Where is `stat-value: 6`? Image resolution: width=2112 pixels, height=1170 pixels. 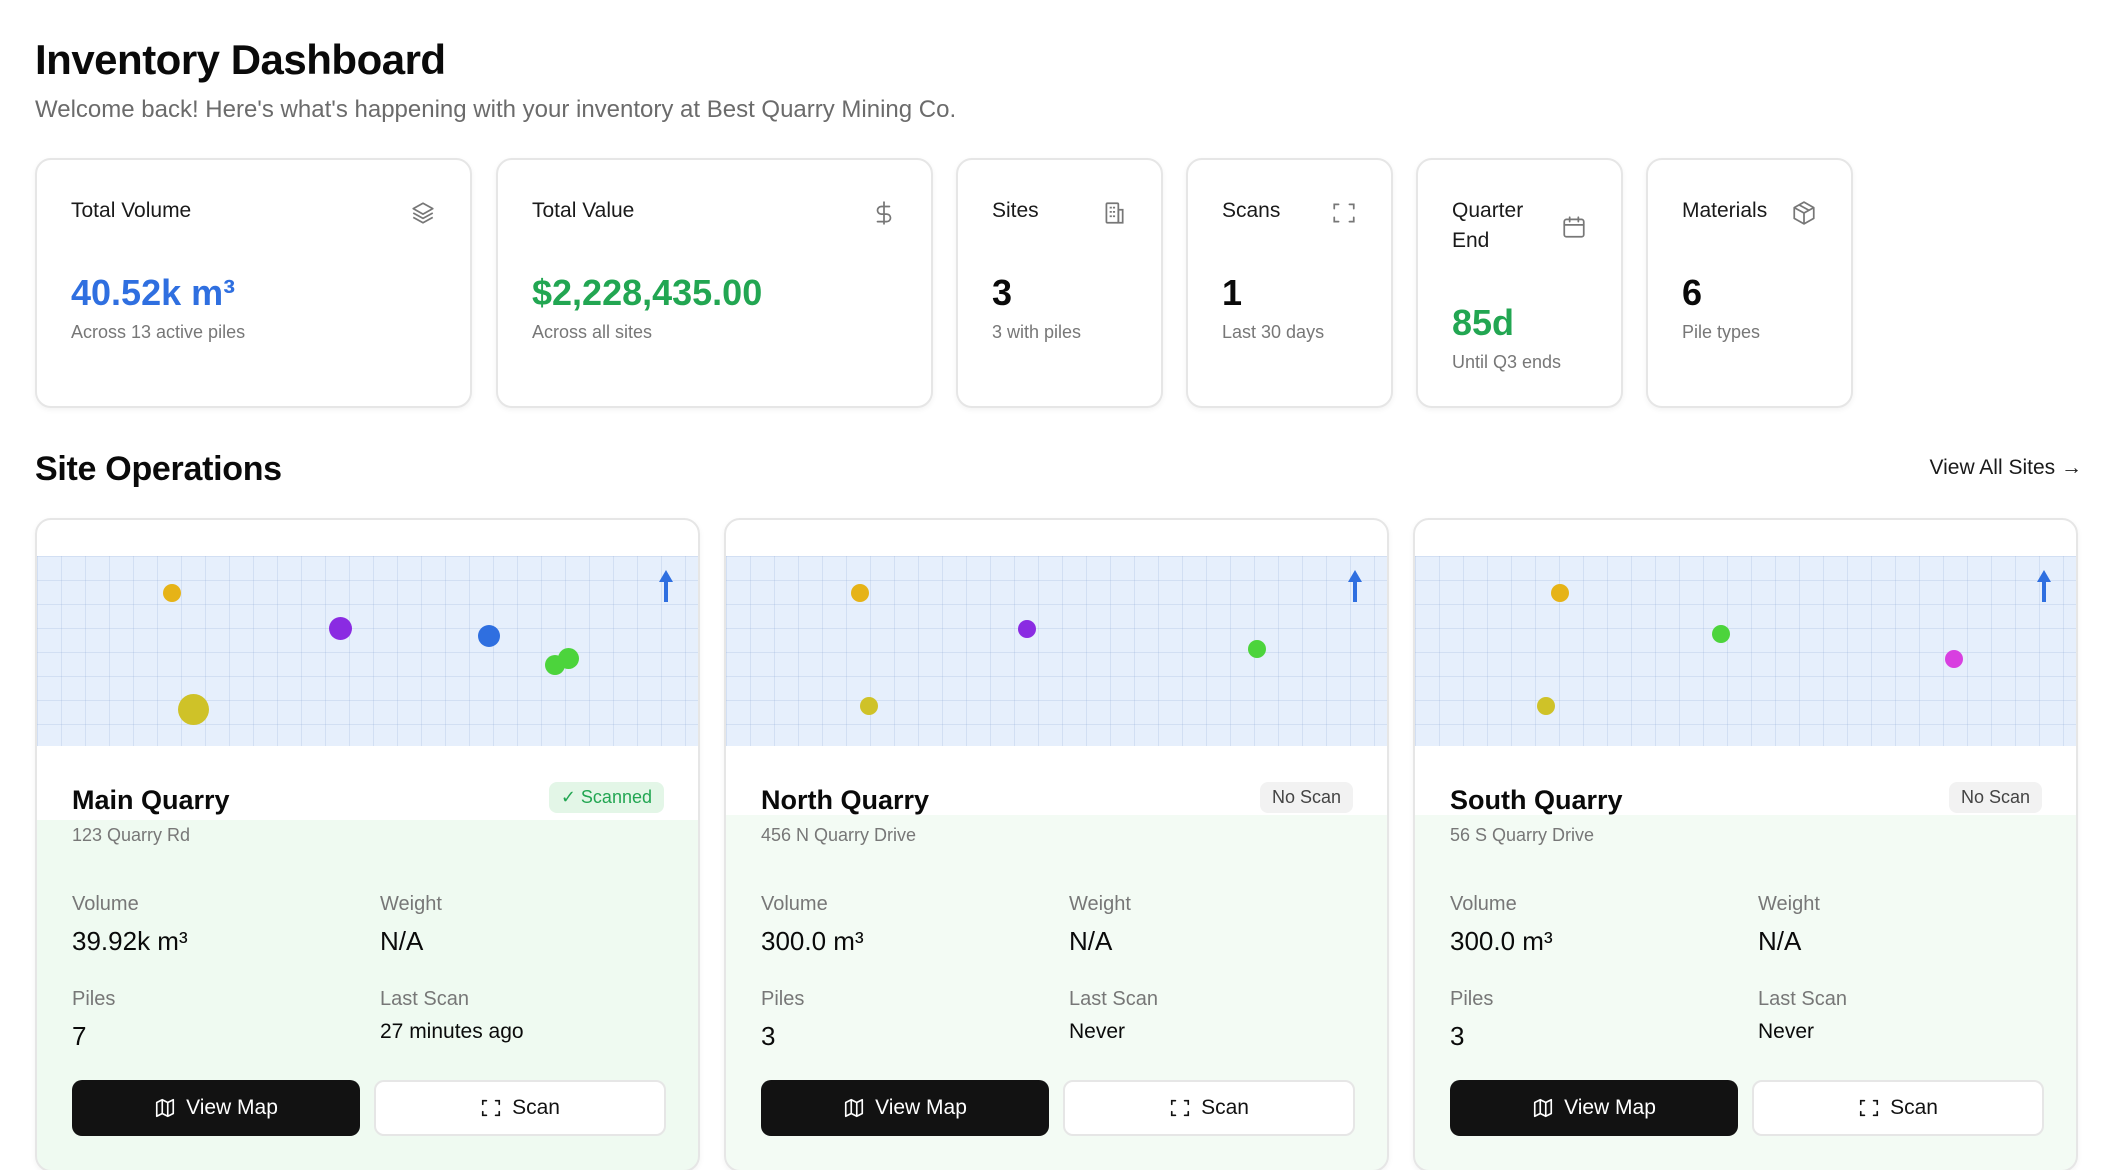
stat-value: 6 is located at coordinates (1692, 292).